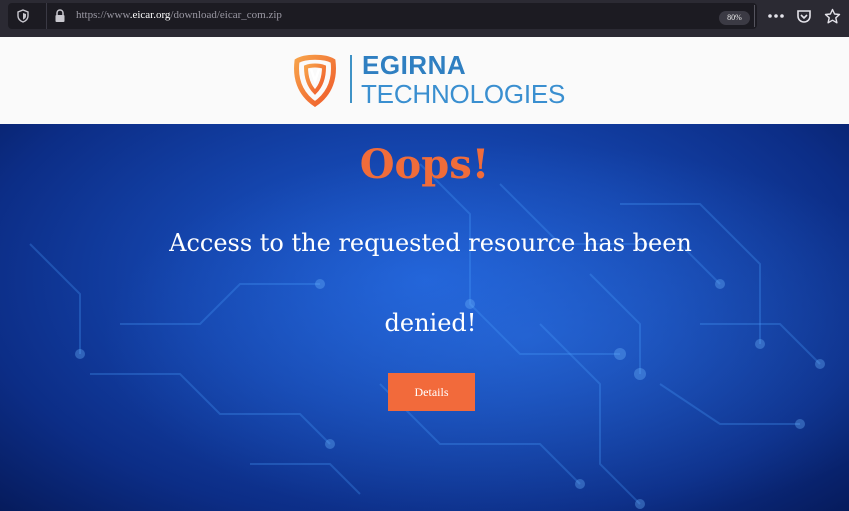 Image resolution: width=849 pixels, height=511 pixels. What do you see at coordinates (60, 16) in the screenshot?
I see `lock-icon` at bounding box center [60, 16].